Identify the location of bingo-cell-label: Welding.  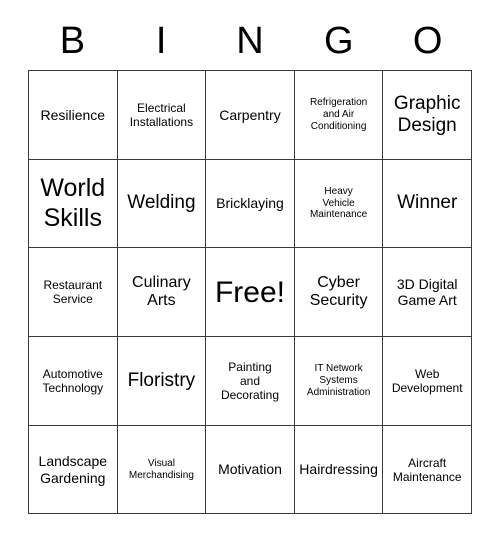
(161, 203).